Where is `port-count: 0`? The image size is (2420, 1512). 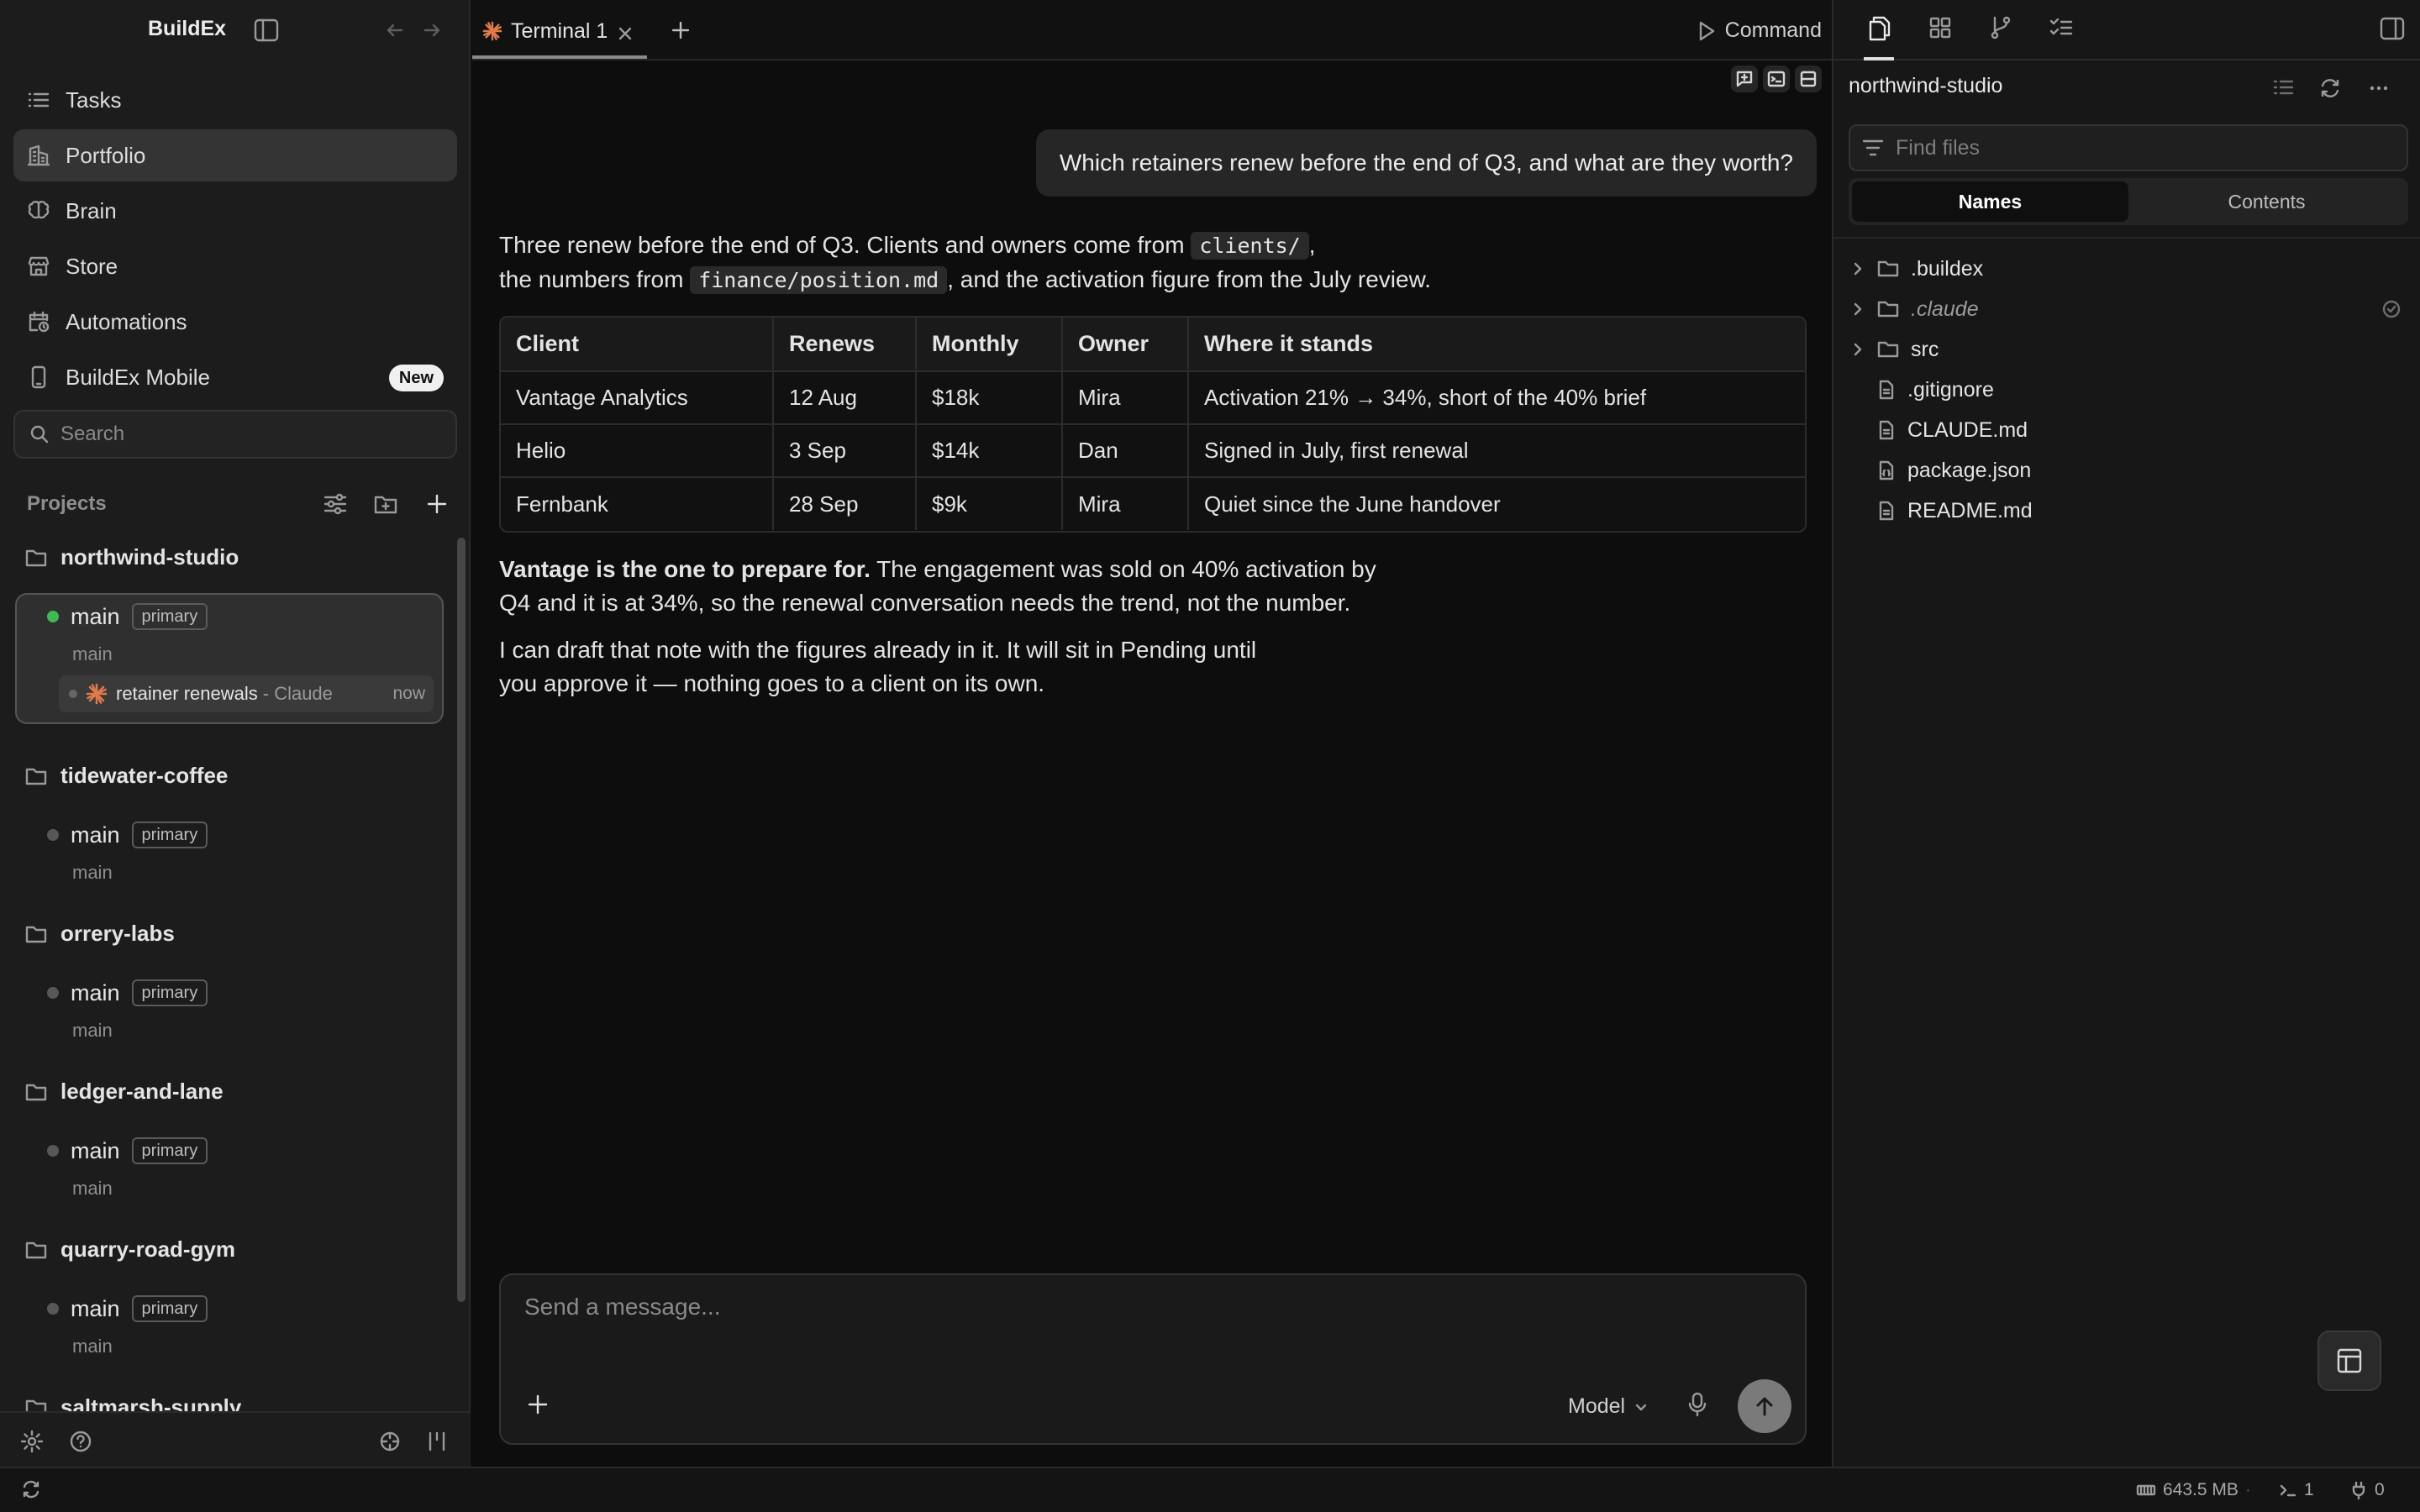 port-count: 0 is located at coordinates (2367, 1490).